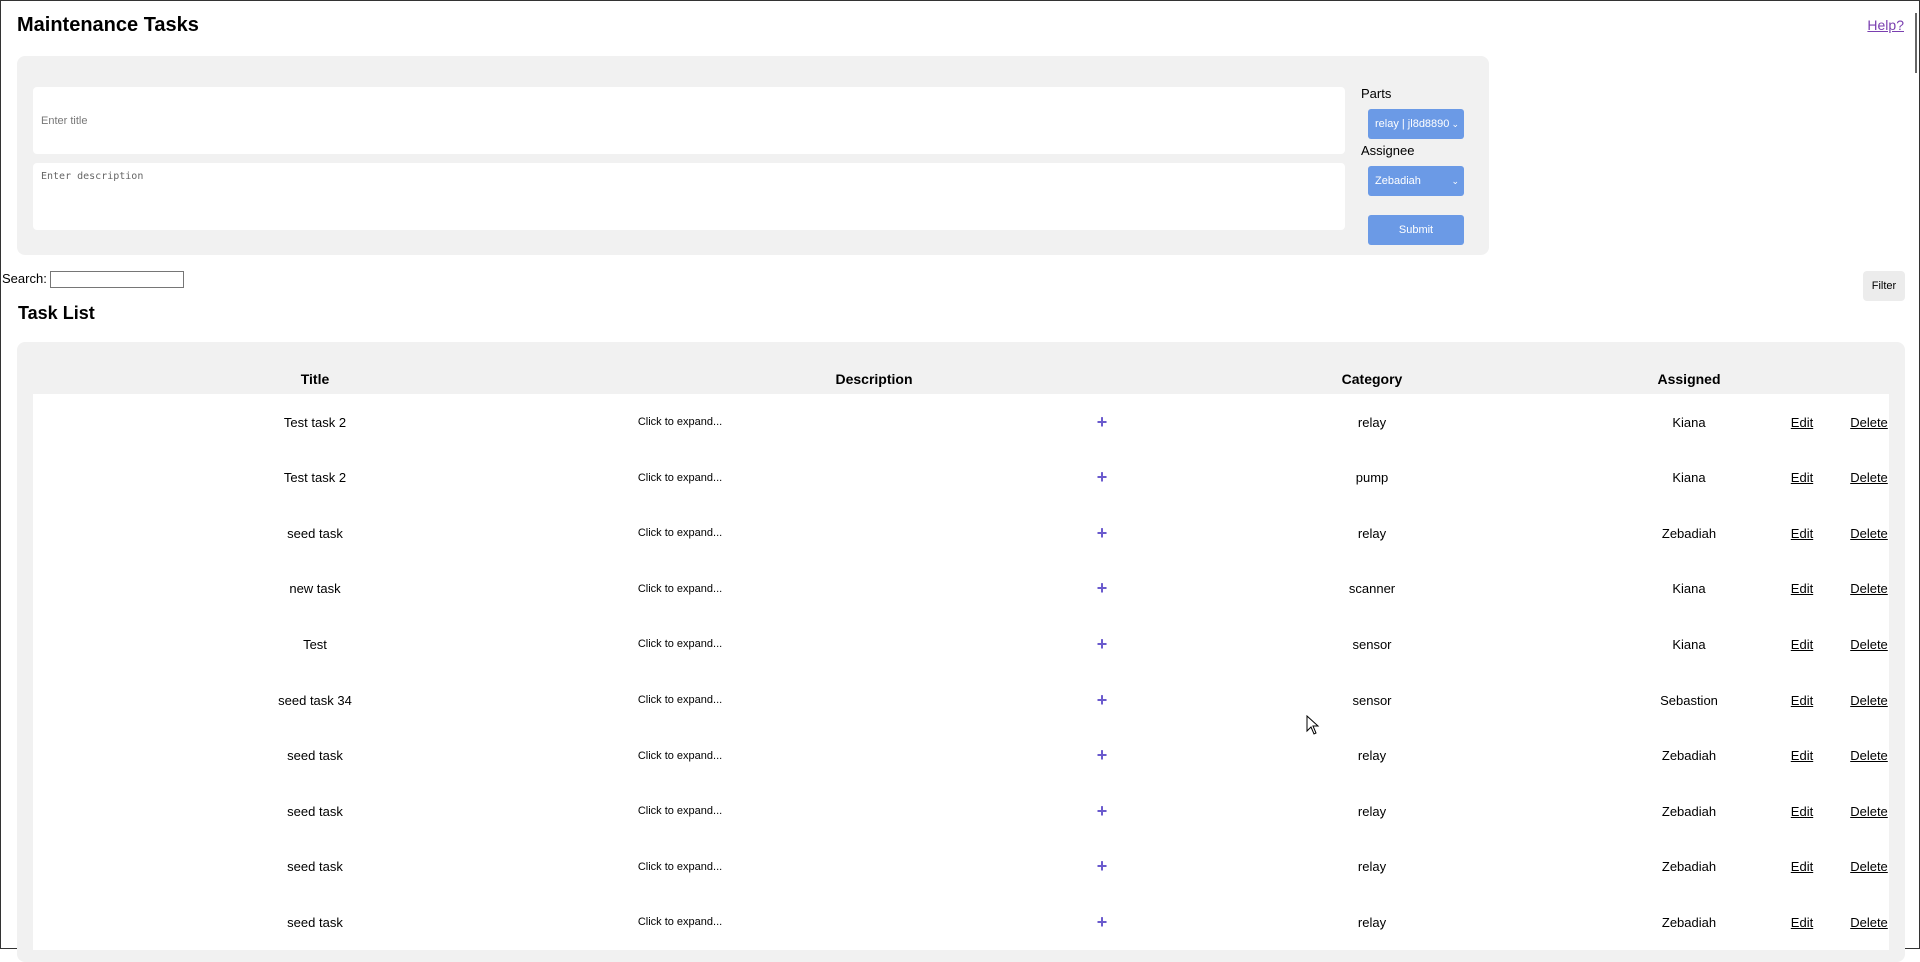 The image size is (1920, 962). What do you see at coordinates (108, 25) in the screenshot?
I see `page-title: Maintenance Tasks` at bounding box center [108, 25].